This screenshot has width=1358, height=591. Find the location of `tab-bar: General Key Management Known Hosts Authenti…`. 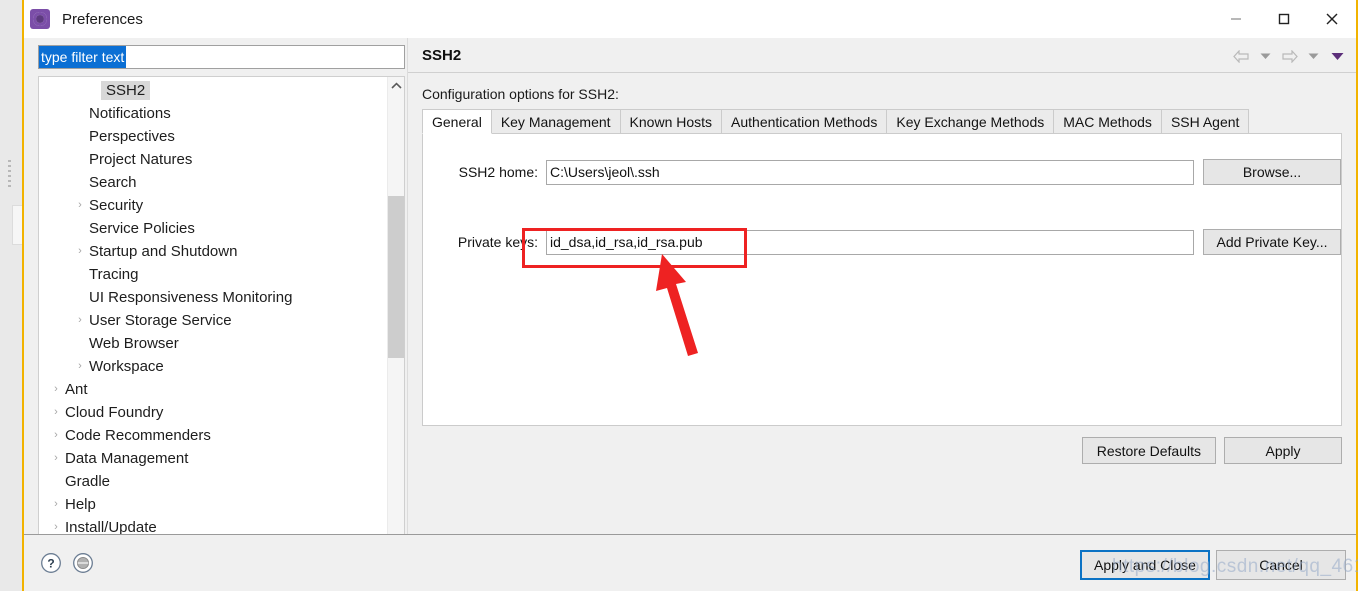

tab-bar: General Key Management Known Hosts Authenti… is located at coordinates (836, 121).